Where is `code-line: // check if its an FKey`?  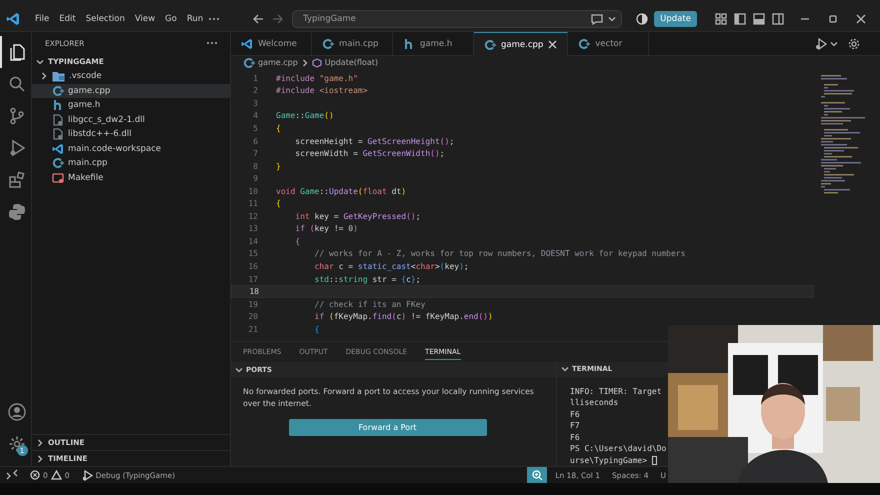 code-line: // check if its an FKey is located at coordinates (370, 304).